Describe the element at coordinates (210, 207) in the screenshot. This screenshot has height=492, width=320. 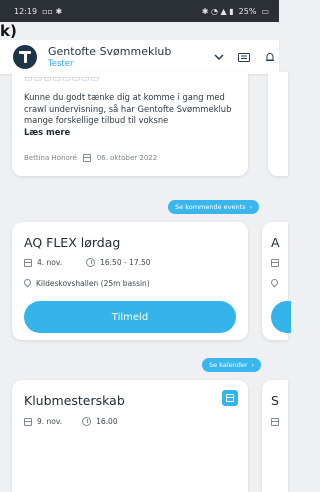
I see `see-upcoming-events-label: Se kommende events` at that location.